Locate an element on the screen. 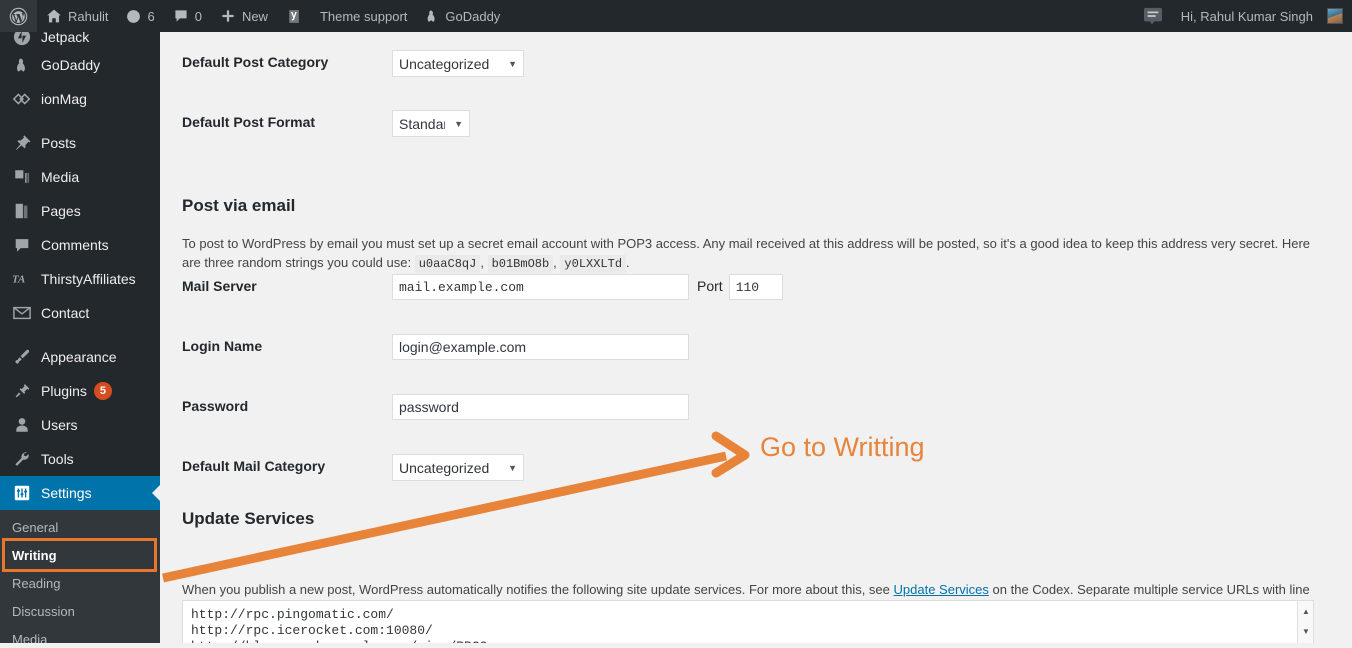 The image size is (1352, 648). godaddy-label: GoDaddy is located at coordinates (473, 16).